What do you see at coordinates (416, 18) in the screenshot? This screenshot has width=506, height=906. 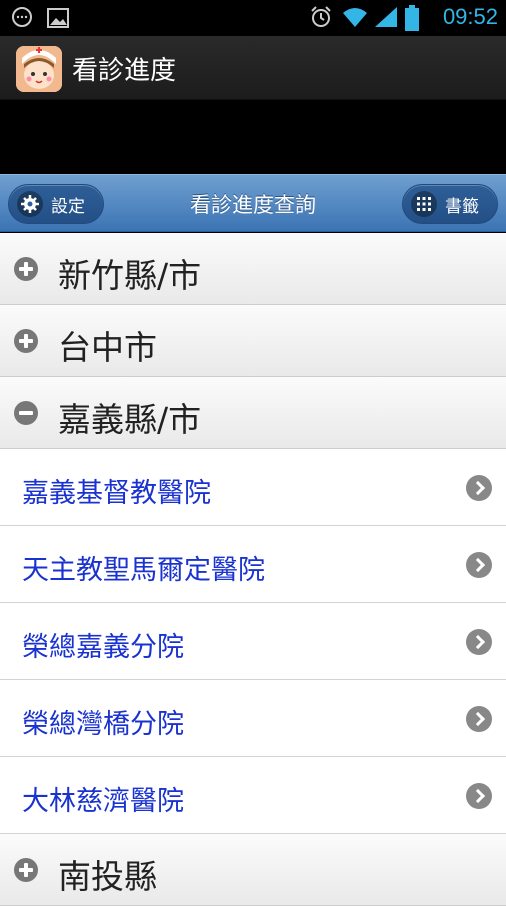 I see `battery-icon` at bounding box center [416, 18].